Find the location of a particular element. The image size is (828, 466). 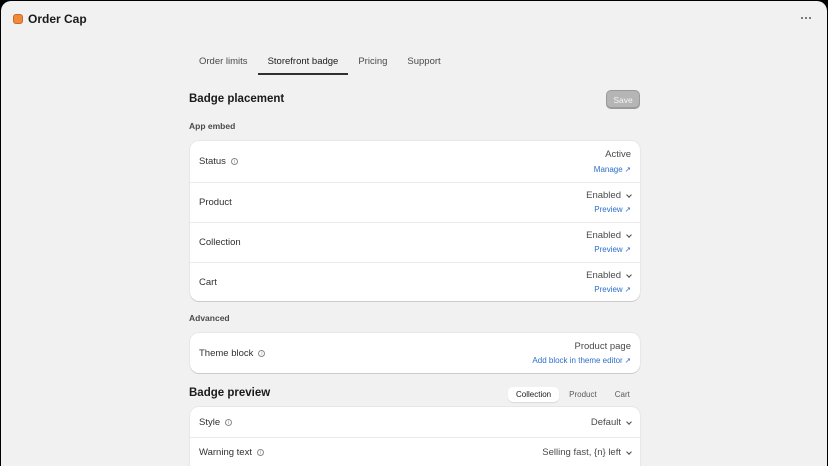

warning-text-row: Warning text i Selling fast, {n} left is located at coordinates (415, 451).